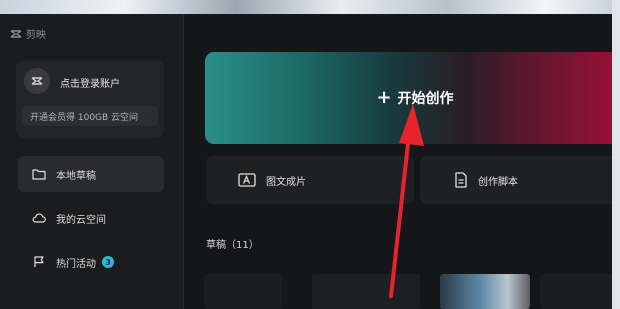 Image resolution: width=620 pixels, height=309 pixels. What do you see at coordinates (384, 97) in the screenshot?
I see `plus-icon: +` at bounding box center [384, 97].